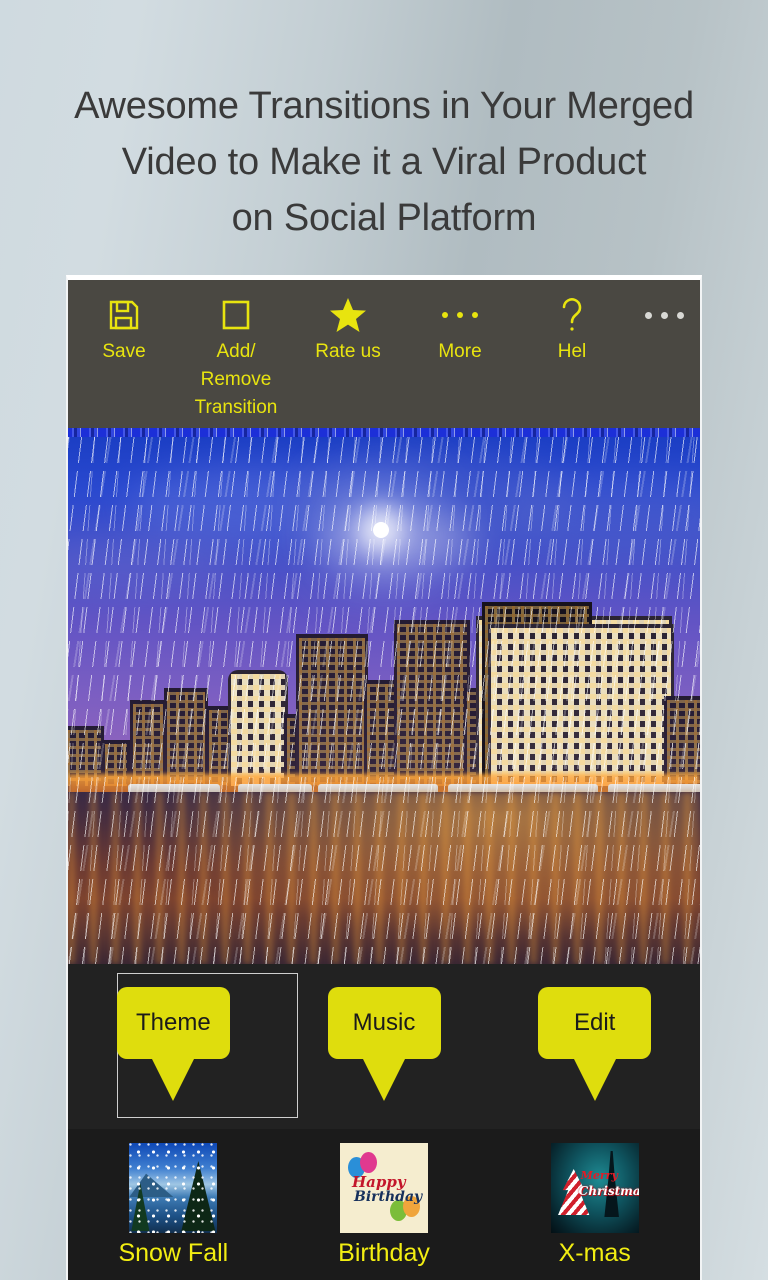 The height and width of the screenshot is (1280, 768). I want to click on action-bar: Theme Music Edit, so click(384, 1046).